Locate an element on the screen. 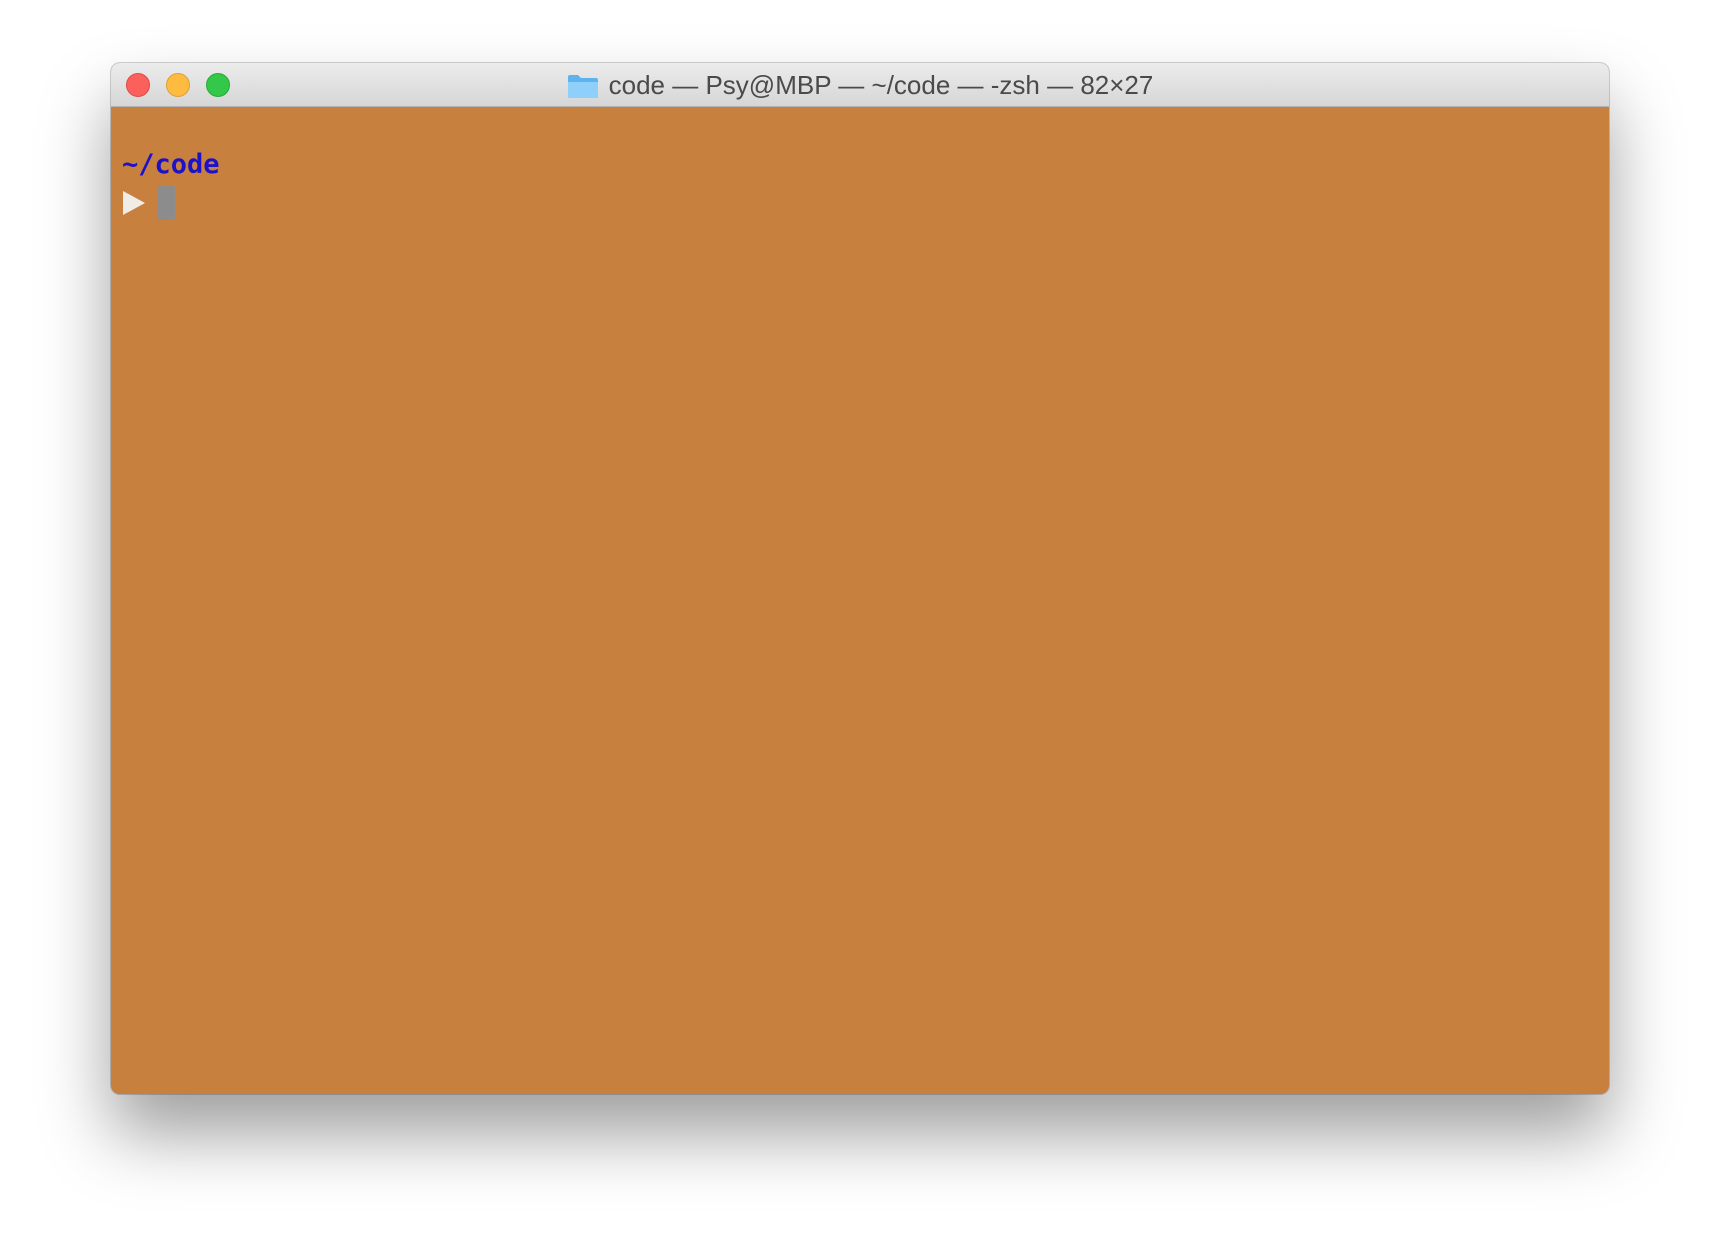 The width and height of the screenshot is (1720, 1254). prompt-line is located at coordinates (149, 203).